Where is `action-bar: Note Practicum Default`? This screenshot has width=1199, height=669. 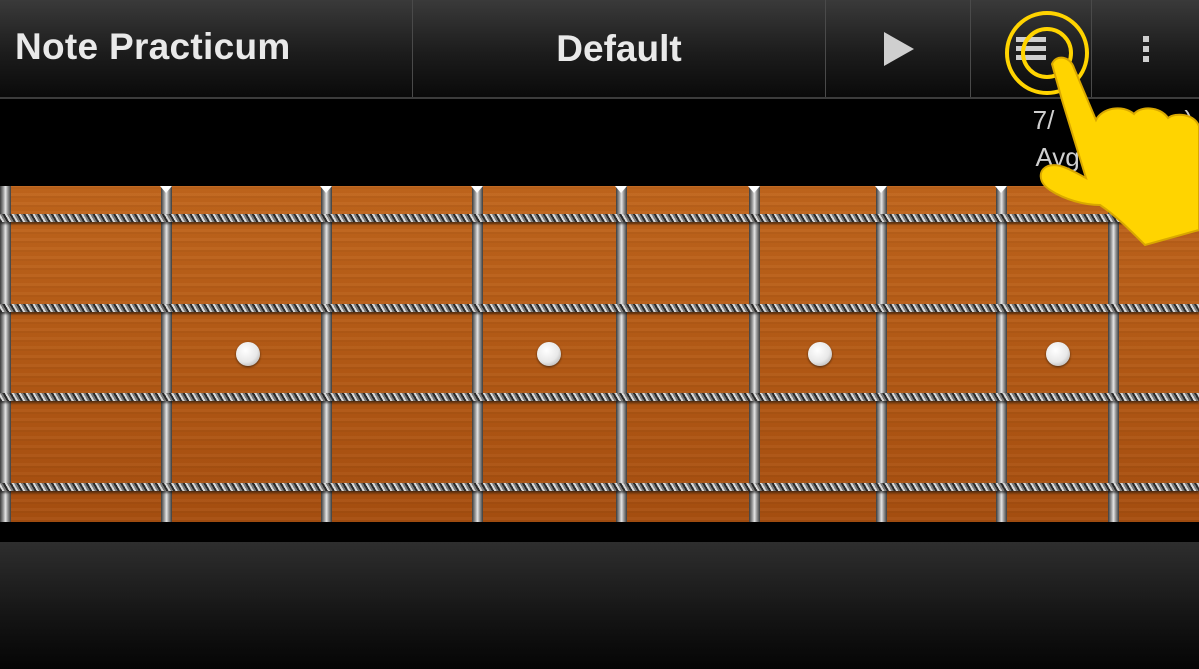 action-bar: Note Practicum Default is located at coordinates (599, 49).